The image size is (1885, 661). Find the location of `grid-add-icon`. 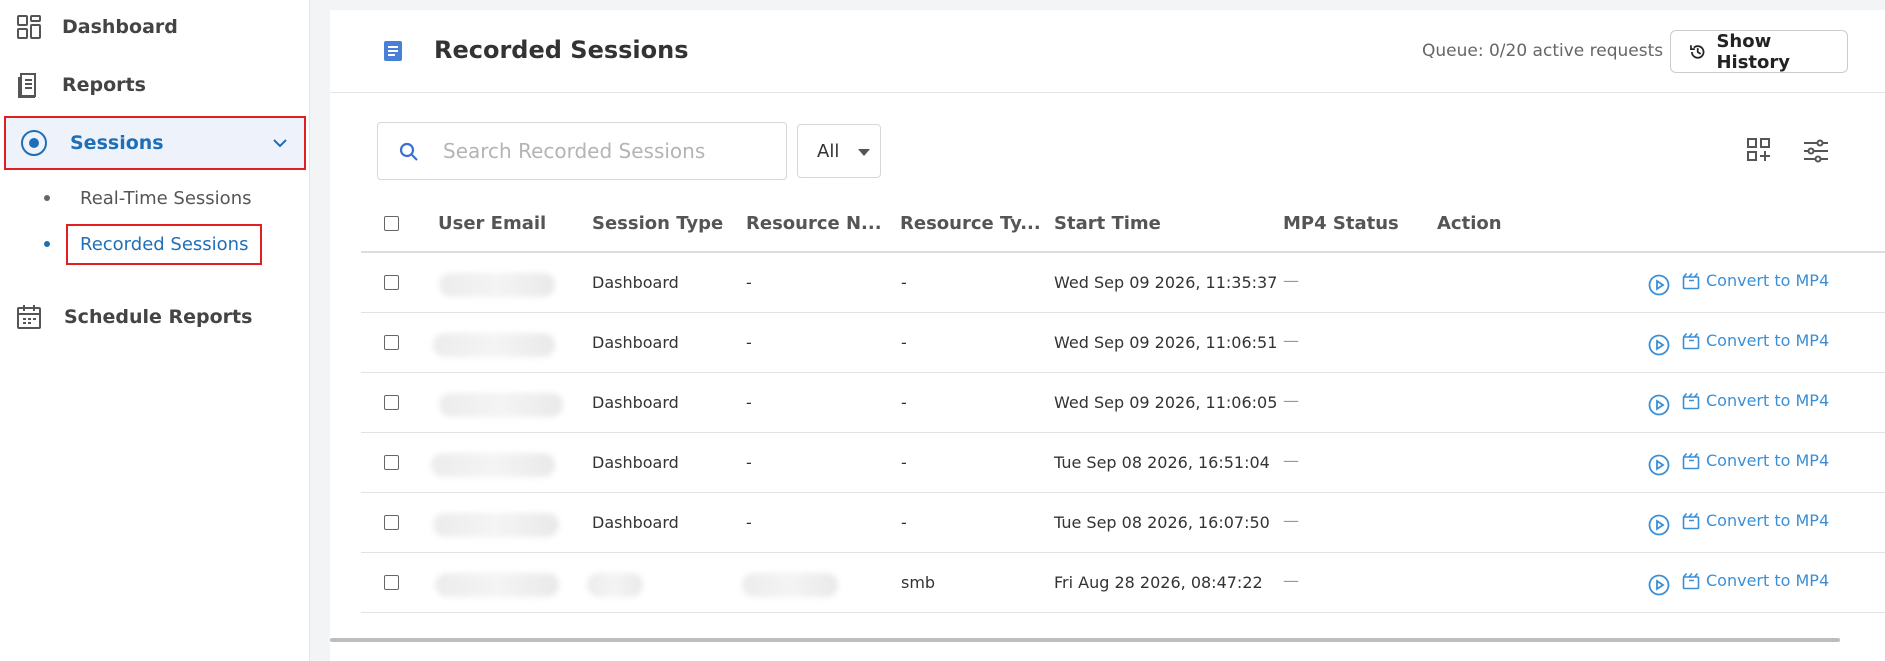

grid-add-icon is located at coordinates (1759, 150).